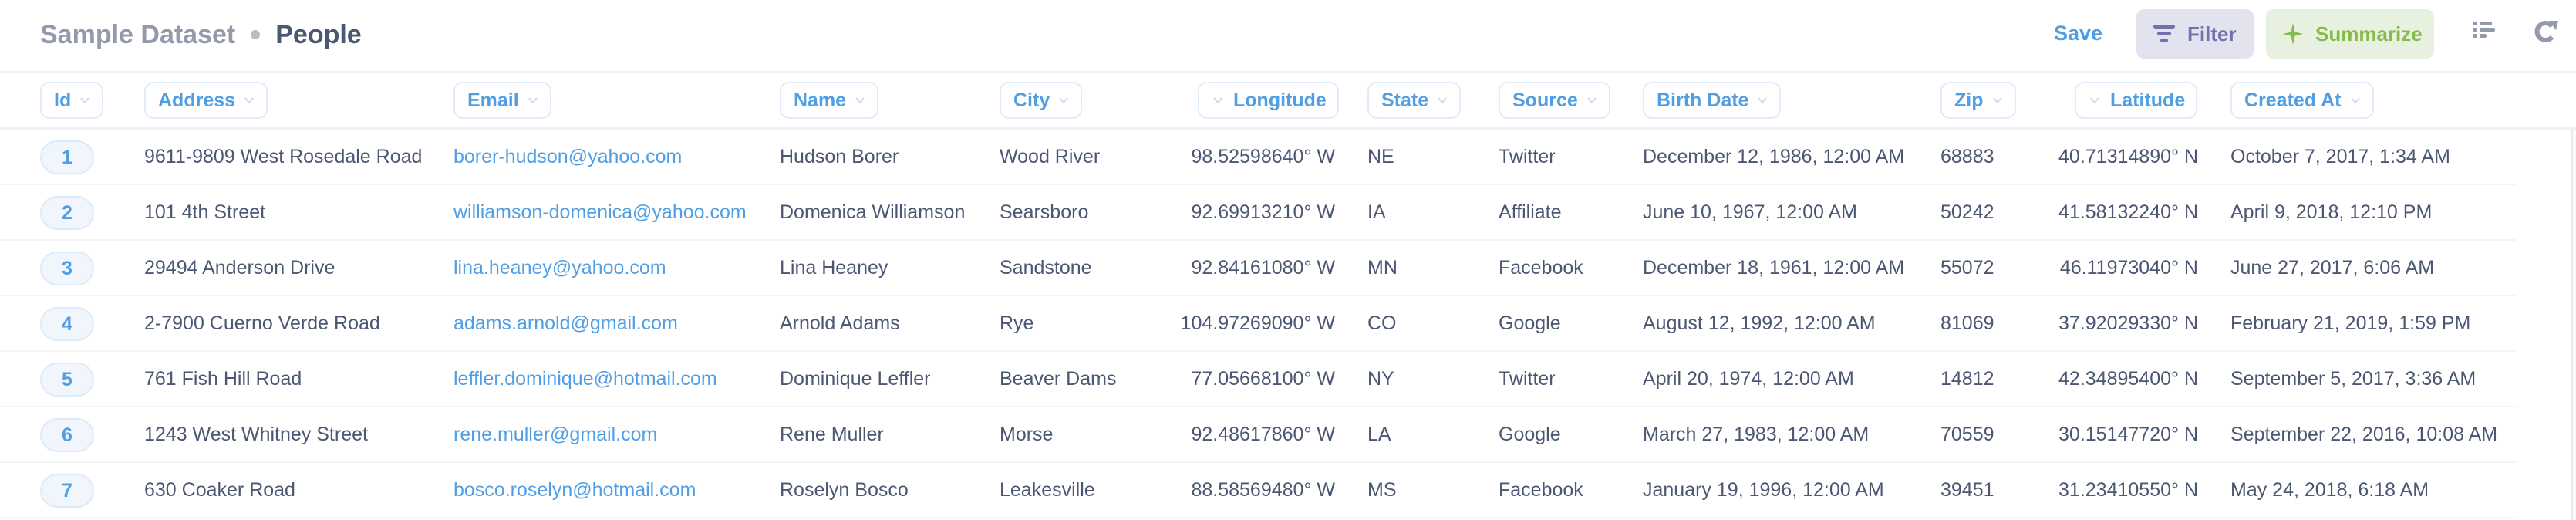  Describe the element at coordinates (223, 379) in the screenshot. I see `cell-address: 761 Fish Hill Road` at that location.